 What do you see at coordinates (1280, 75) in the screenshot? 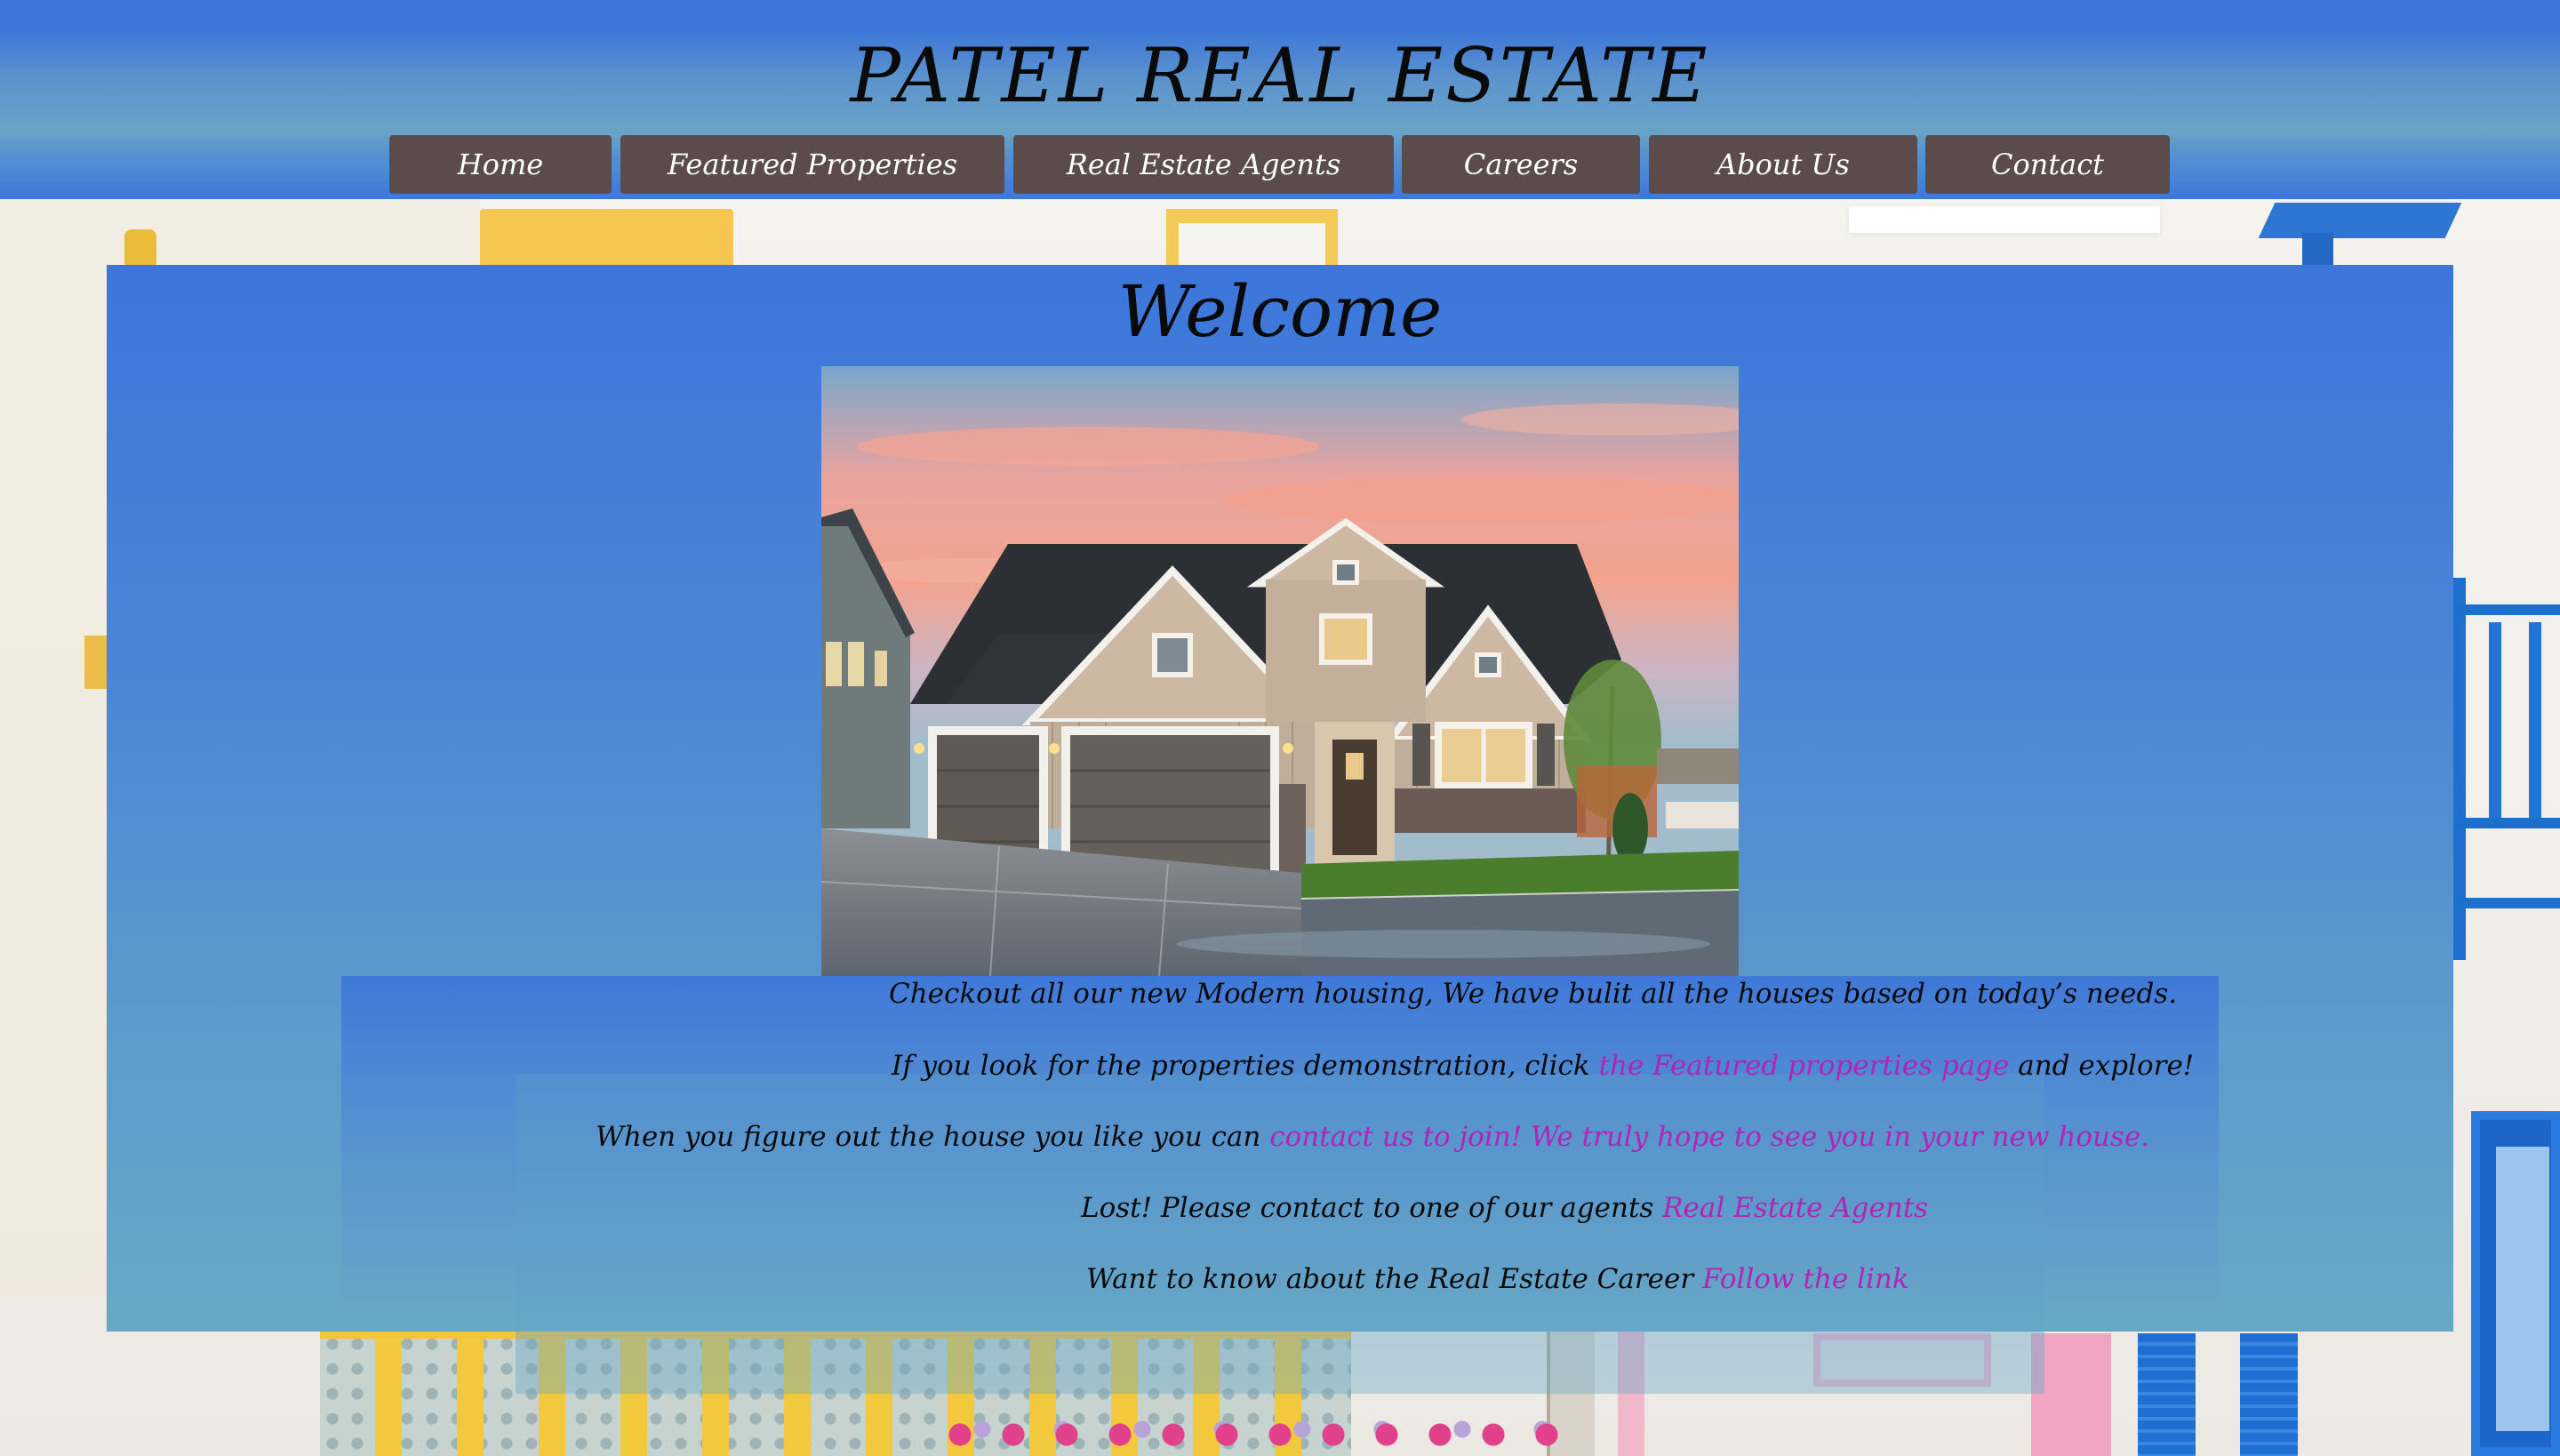
I see `site-title: PATEL REAL ESTATE` at bounding box center [1280, 75].